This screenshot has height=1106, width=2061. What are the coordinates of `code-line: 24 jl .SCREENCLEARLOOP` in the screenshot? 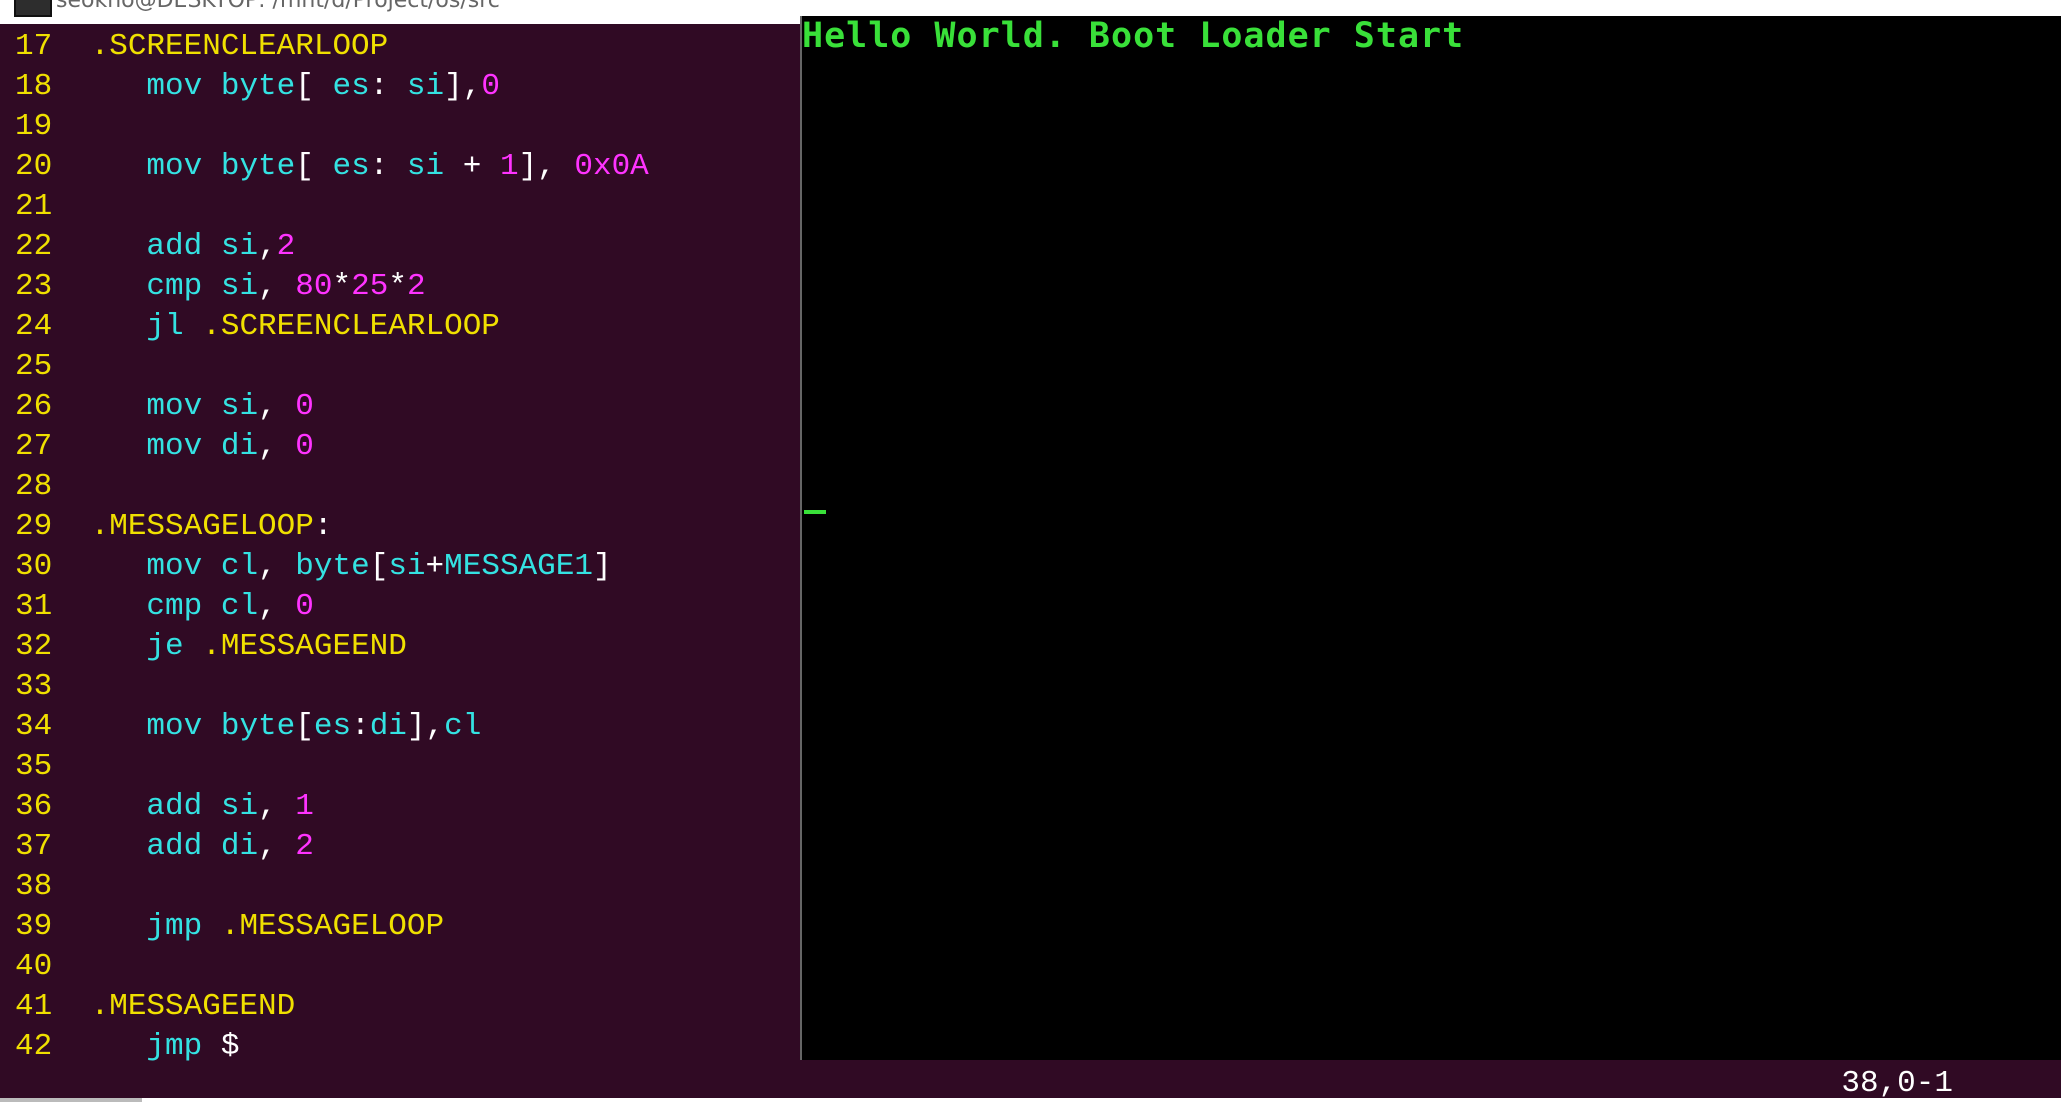 It's located at (324, 327).